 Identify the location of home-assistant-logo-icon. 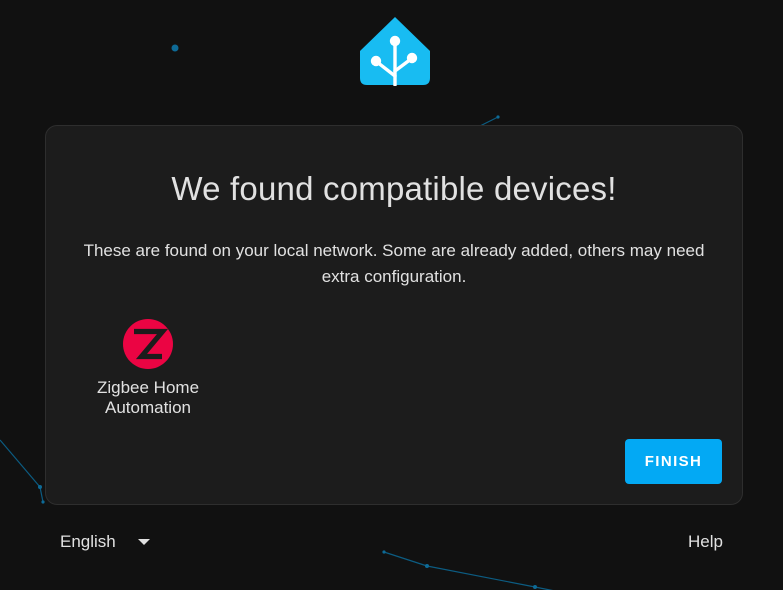
(395, 51).